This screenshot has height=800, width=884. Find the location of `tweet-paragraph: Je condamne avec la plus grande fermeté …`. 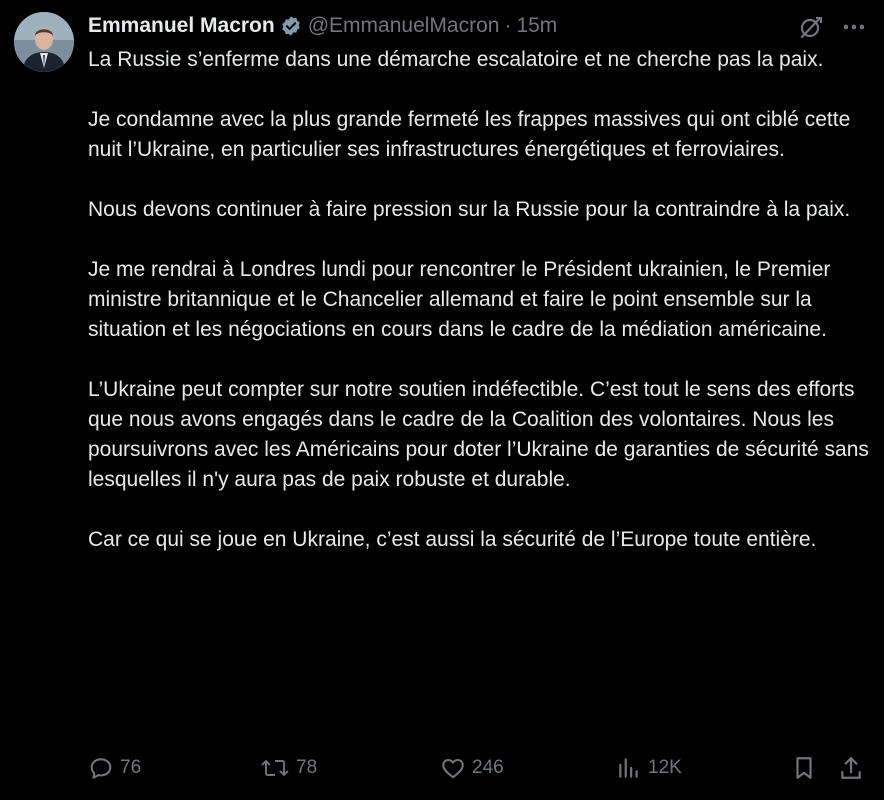

tweet-paragraph: Je condamne avec la plus grande fermeté … is located at coordinates (469, 134).